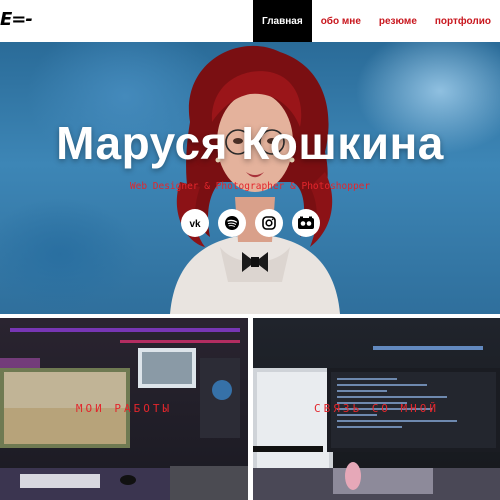 Image resolution: width=500 pixels, height=500 pixels. I want to click on bandcamp-icon, so click(305, 222).